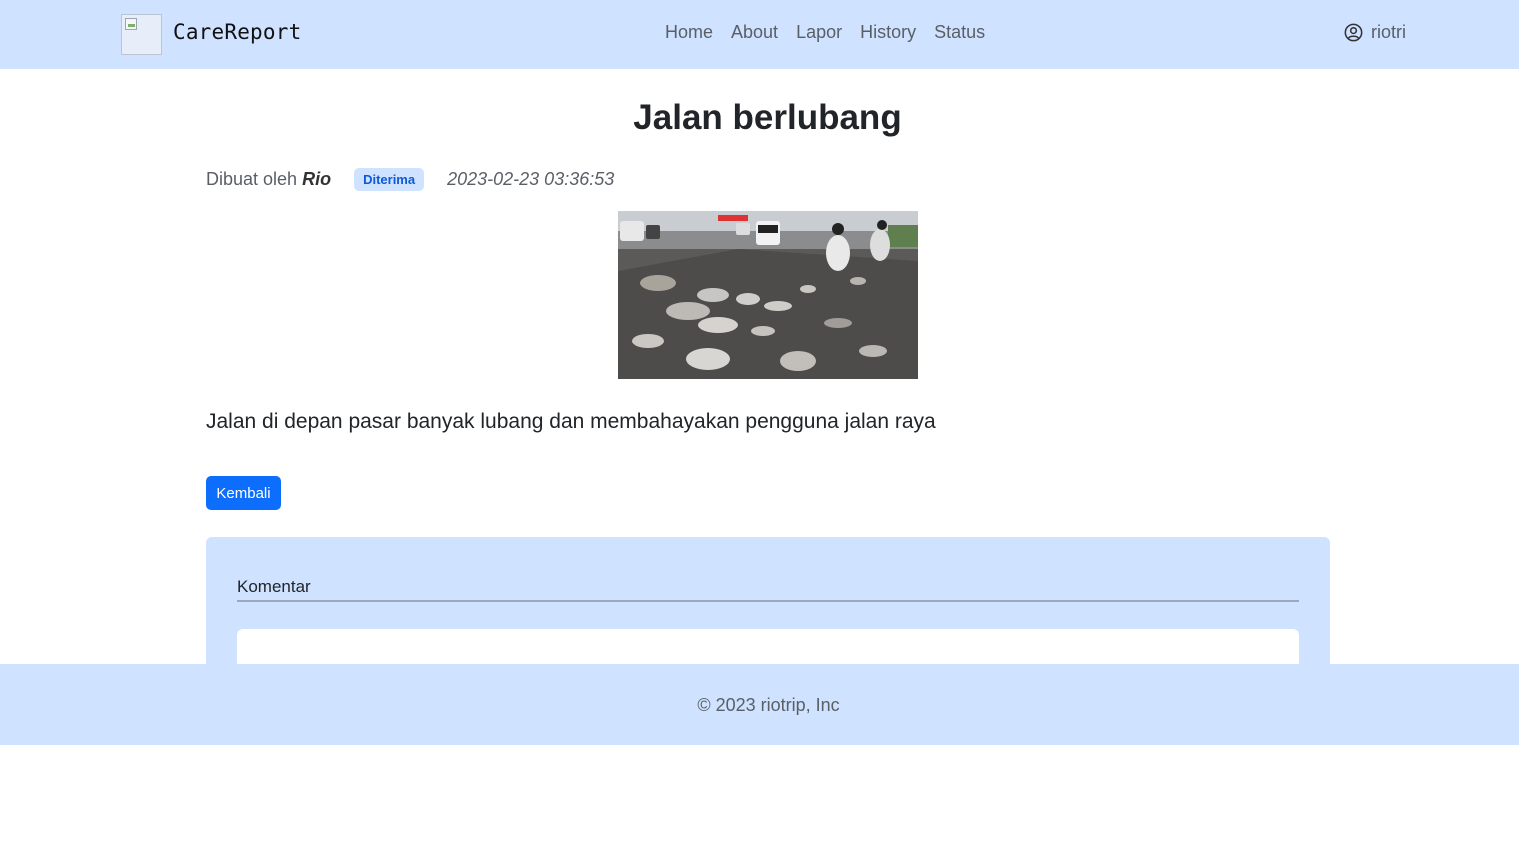  What do you see at coordinates (252, 179) in the screenshot?
I see `created-by-label: Dibuat oleh` at bounding box center [252, 179].